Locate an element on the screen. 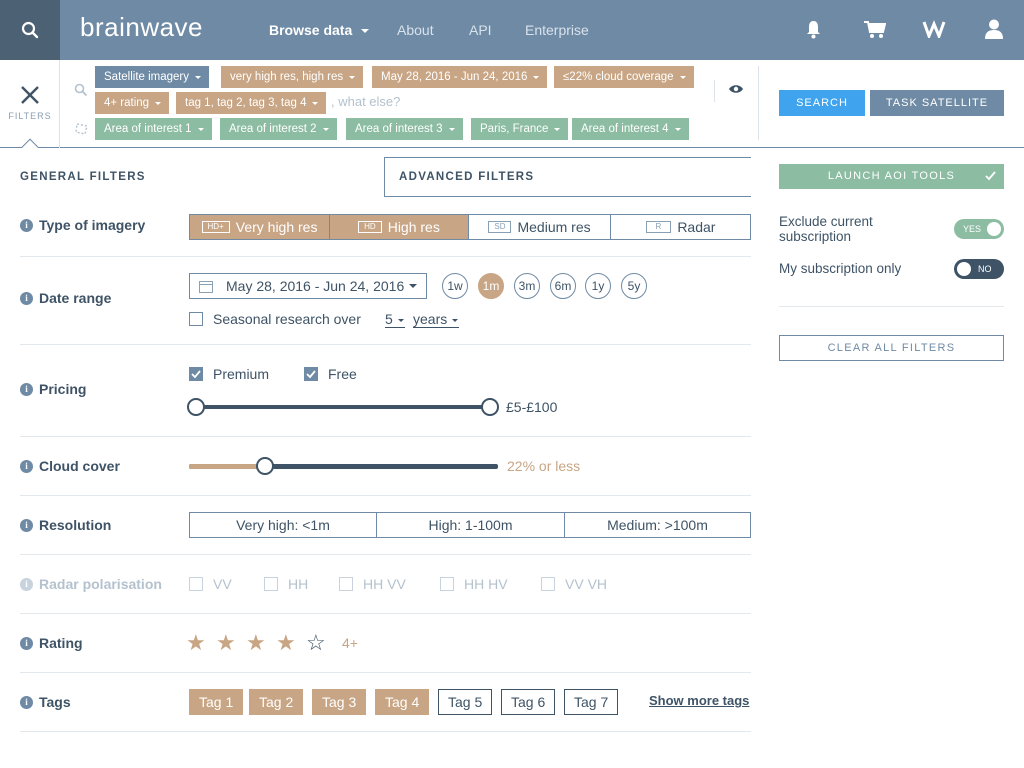  nav-enterprise: Enterprise is located at coordinates (557, 30).